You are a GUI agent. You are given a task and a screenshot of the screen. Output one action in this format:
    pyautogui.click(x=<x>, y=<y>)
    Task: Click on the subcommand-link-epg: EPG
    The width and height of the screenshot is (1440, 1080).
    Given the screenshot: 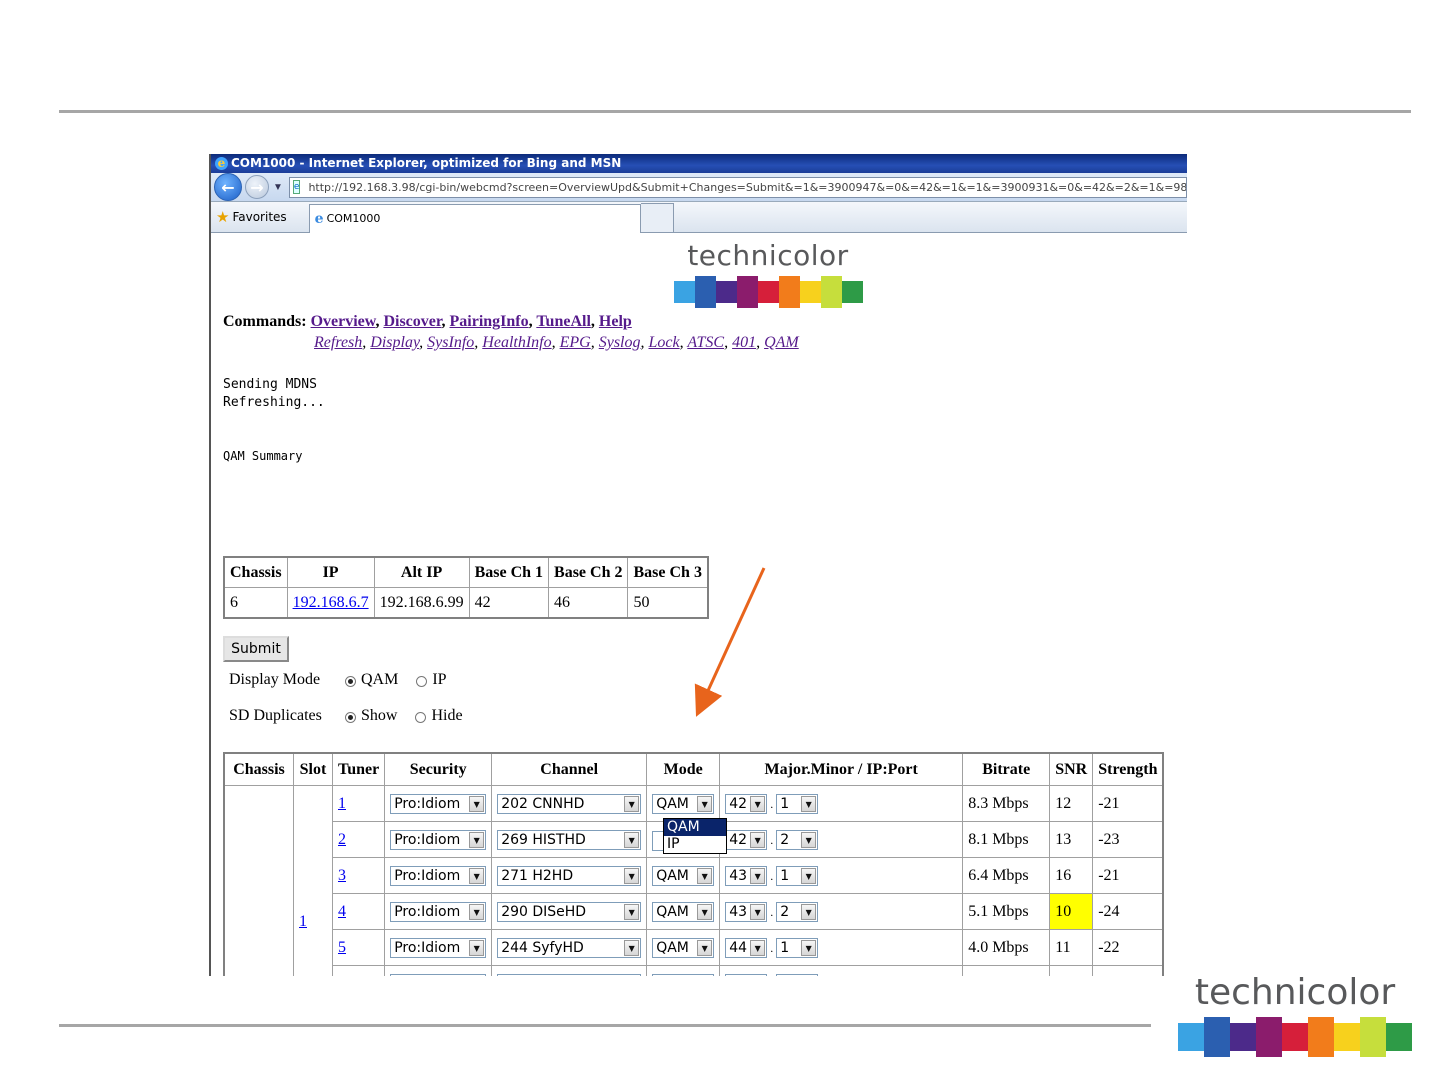 What is the action you would take?
    pyautogui.click(x=575, y=342)
    